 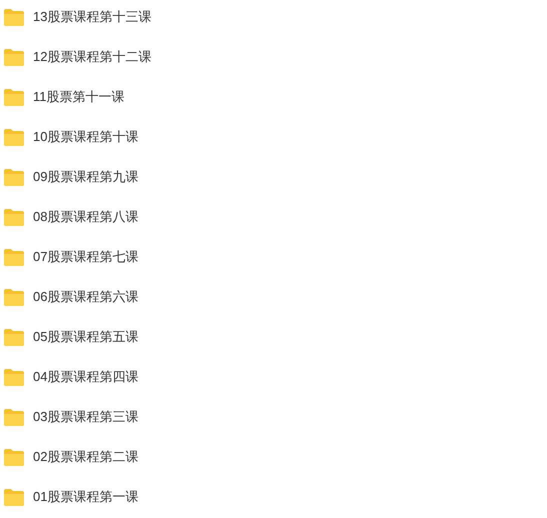 I want to click on folder-name: 13股票课程第十三课, so click(x=92, y=17).